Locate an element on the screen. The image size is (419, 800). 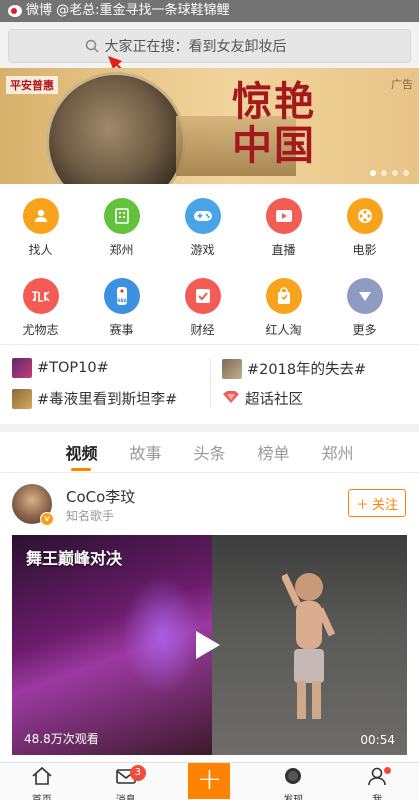
section-gap is located at coordinates (209, 428).